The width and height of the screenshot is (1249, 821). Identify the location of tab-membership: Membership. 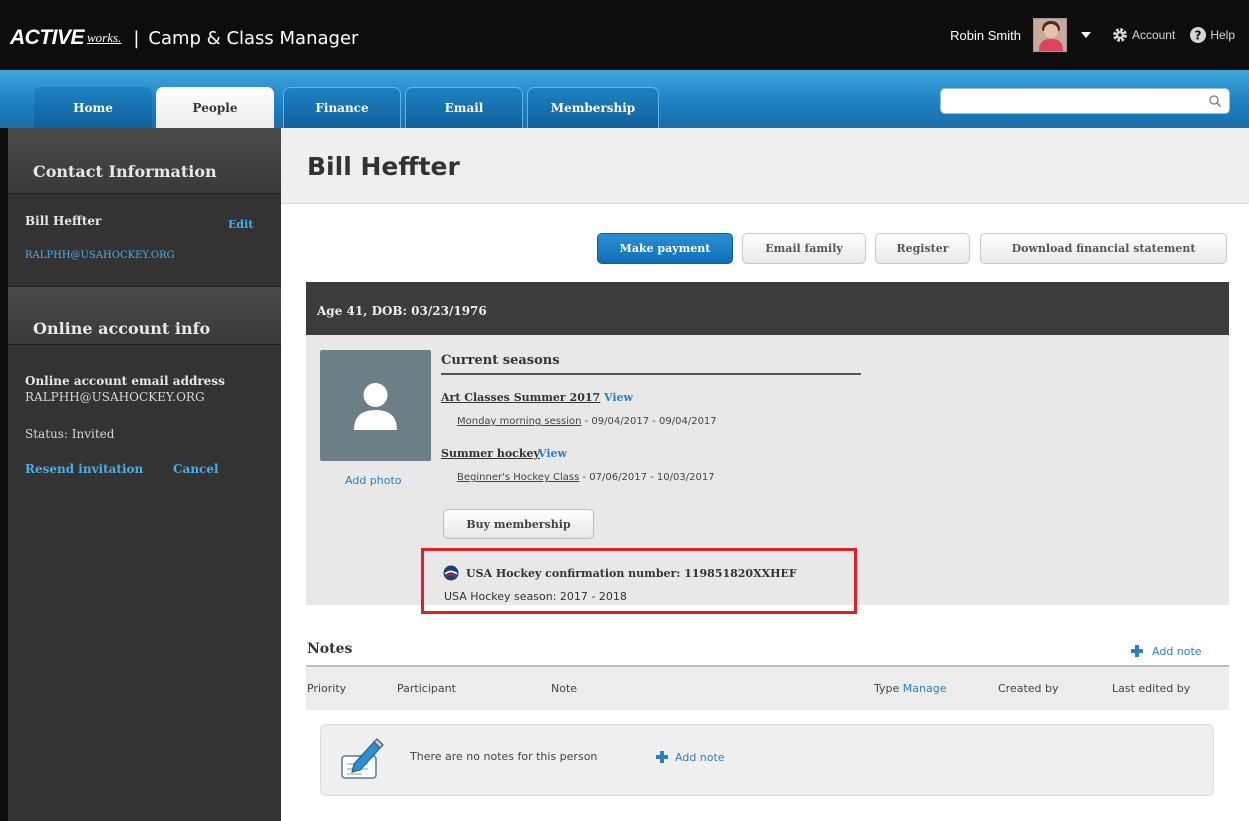
(593, 107).